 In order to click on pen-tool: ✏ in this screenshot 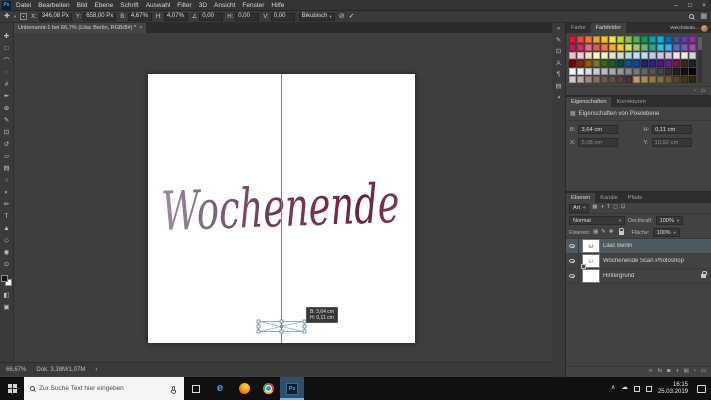, I will do `click(7, 204)`.